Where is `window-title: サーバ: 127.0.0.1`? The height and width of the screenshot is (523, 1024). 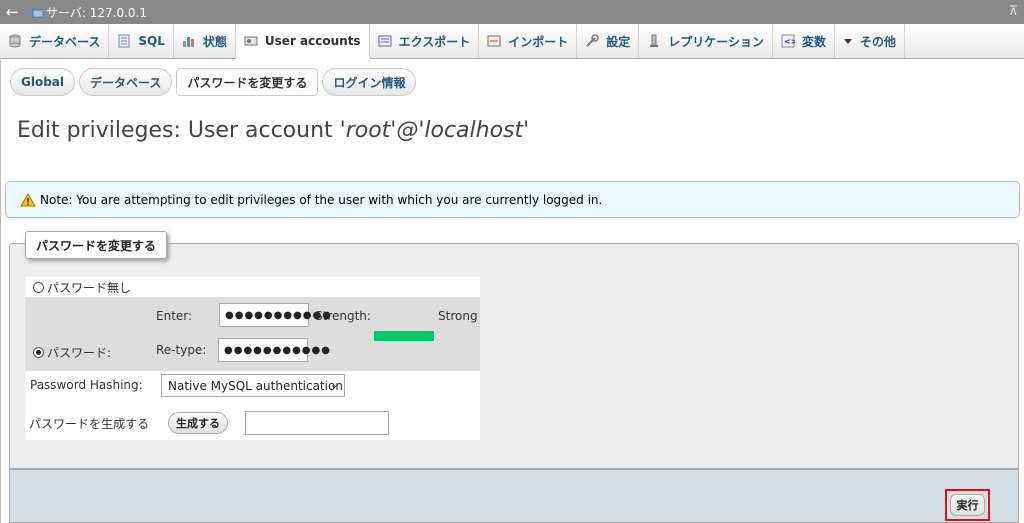 window-title: サーバ: 127.0.0.1 is located at coordinates (96, 12).